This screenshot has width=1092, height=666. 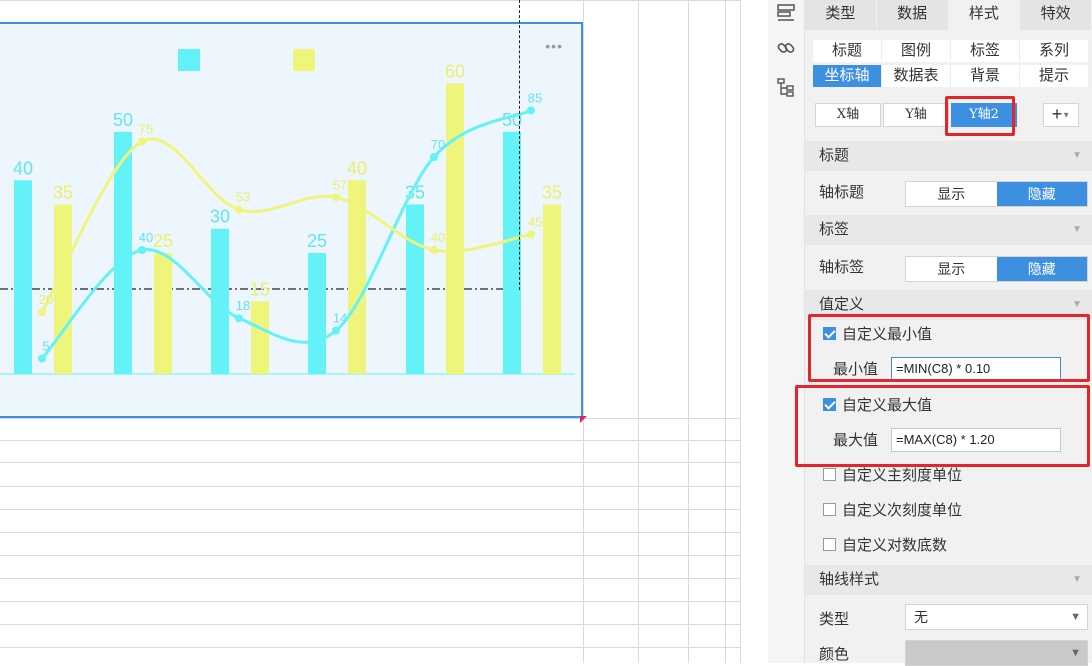 I want to click on subtab-axis: 坐标轴, so click(x=847, y=76).